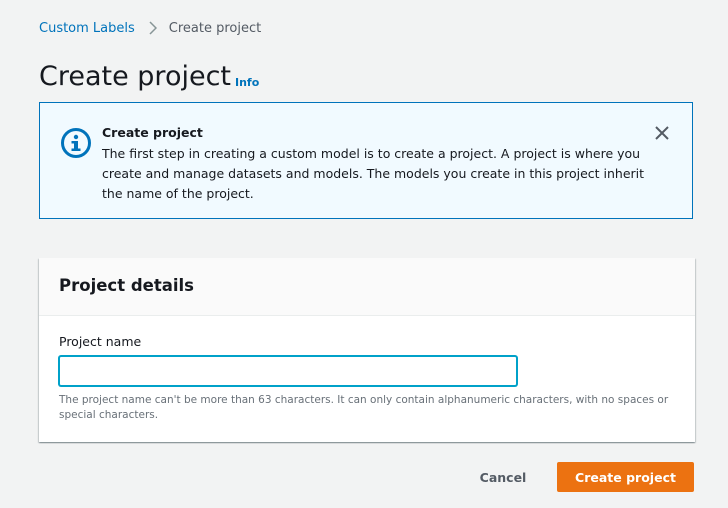 The image size is (728, 508). I want to click on create-project-button: Create project, so click(625, 477).